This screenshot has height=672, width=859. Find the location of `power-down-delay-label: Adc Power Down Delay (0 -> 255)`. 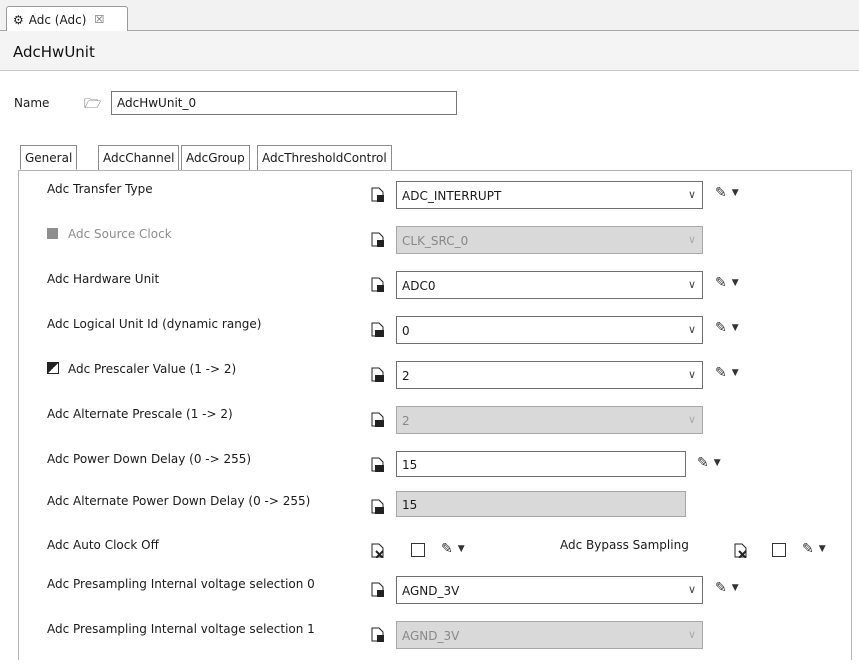

power-down-delay-label: Adc Power Down Delay (0 -> 255) is located at coordinates (149, 459).